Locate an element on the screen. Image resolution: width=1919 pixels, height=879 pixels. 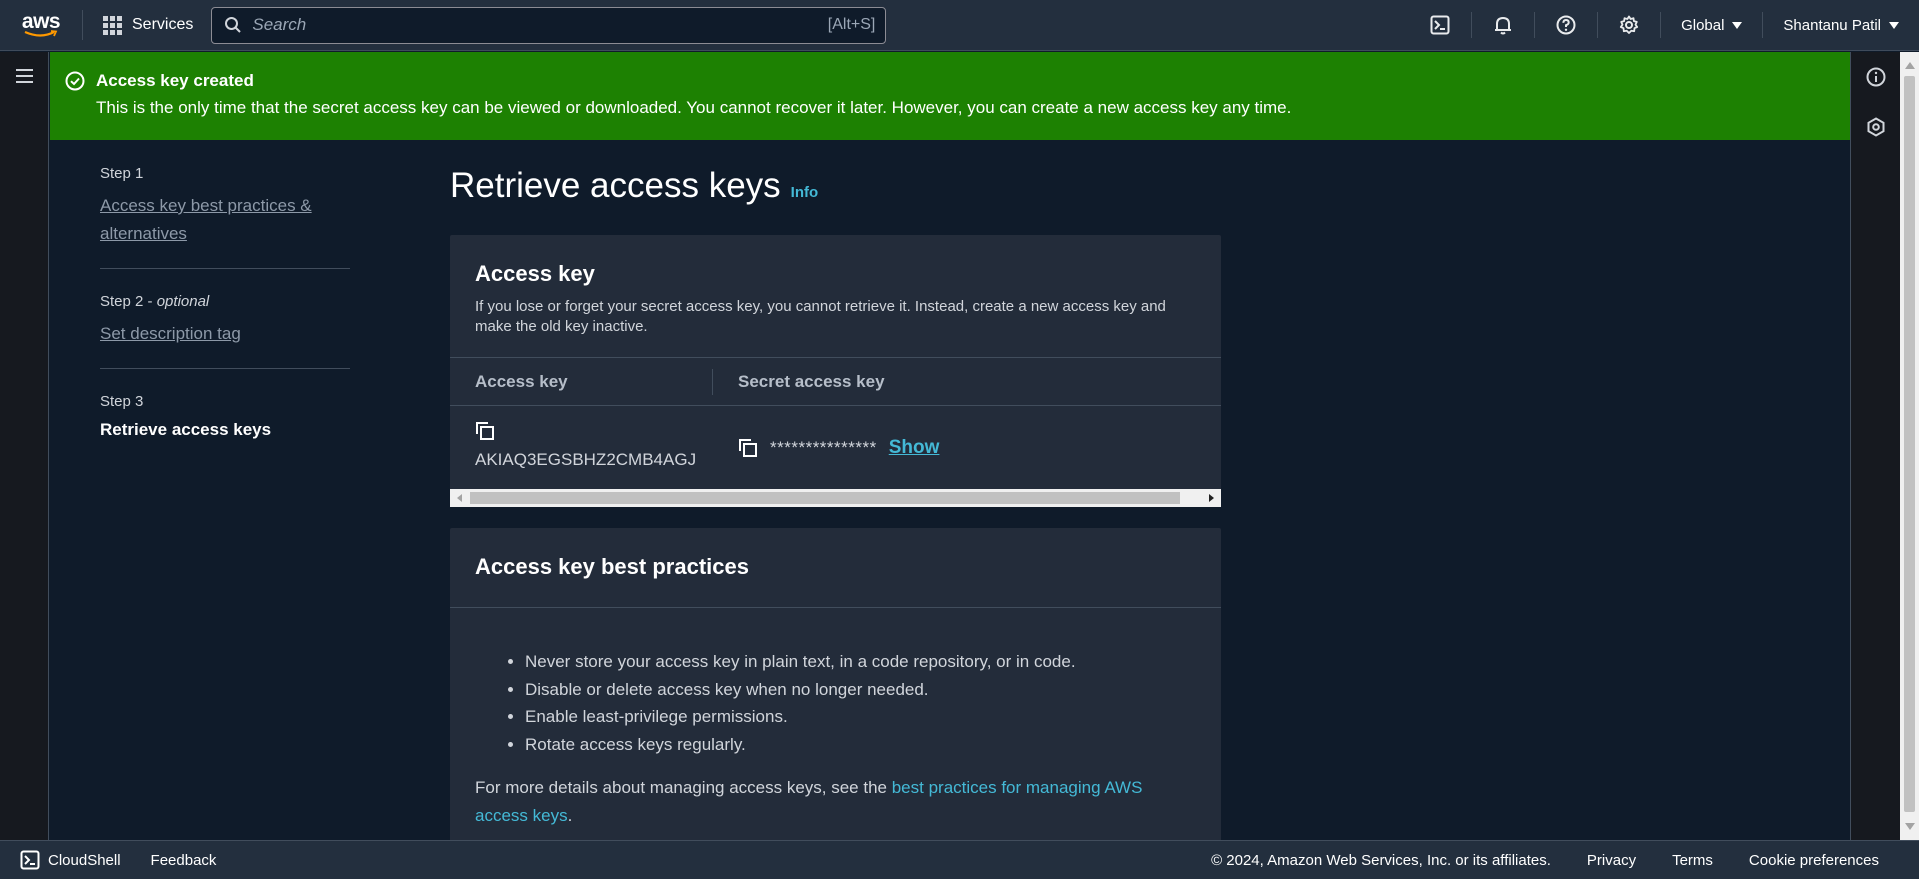
footer-cloudshell-label: CloudShell is located at coordinates (84, 860).